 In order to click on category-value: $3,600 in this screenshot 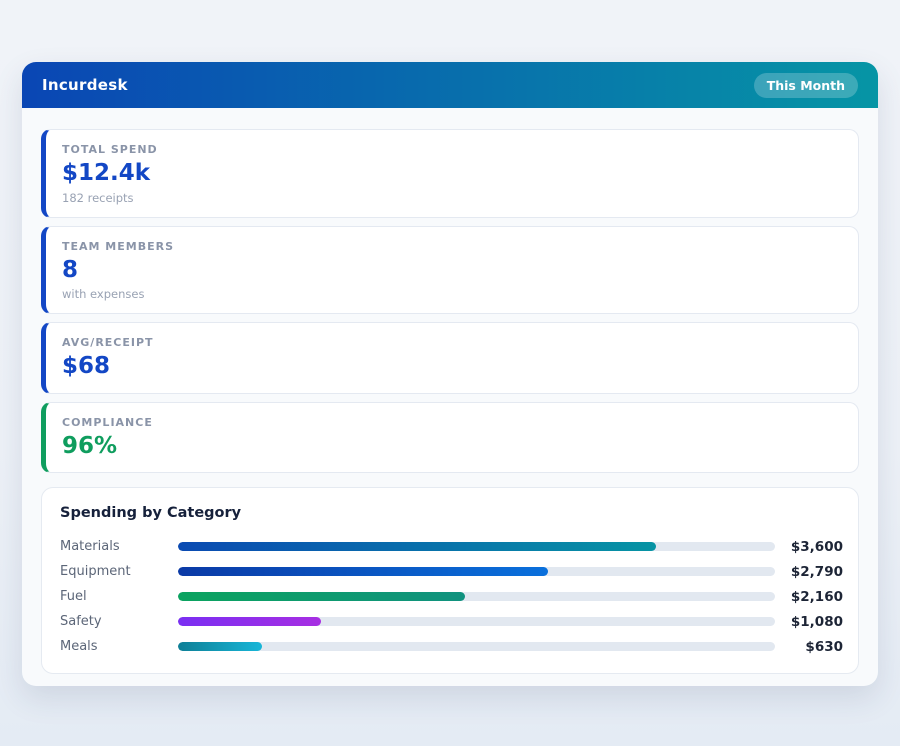, I will do `click(816, 546)`.